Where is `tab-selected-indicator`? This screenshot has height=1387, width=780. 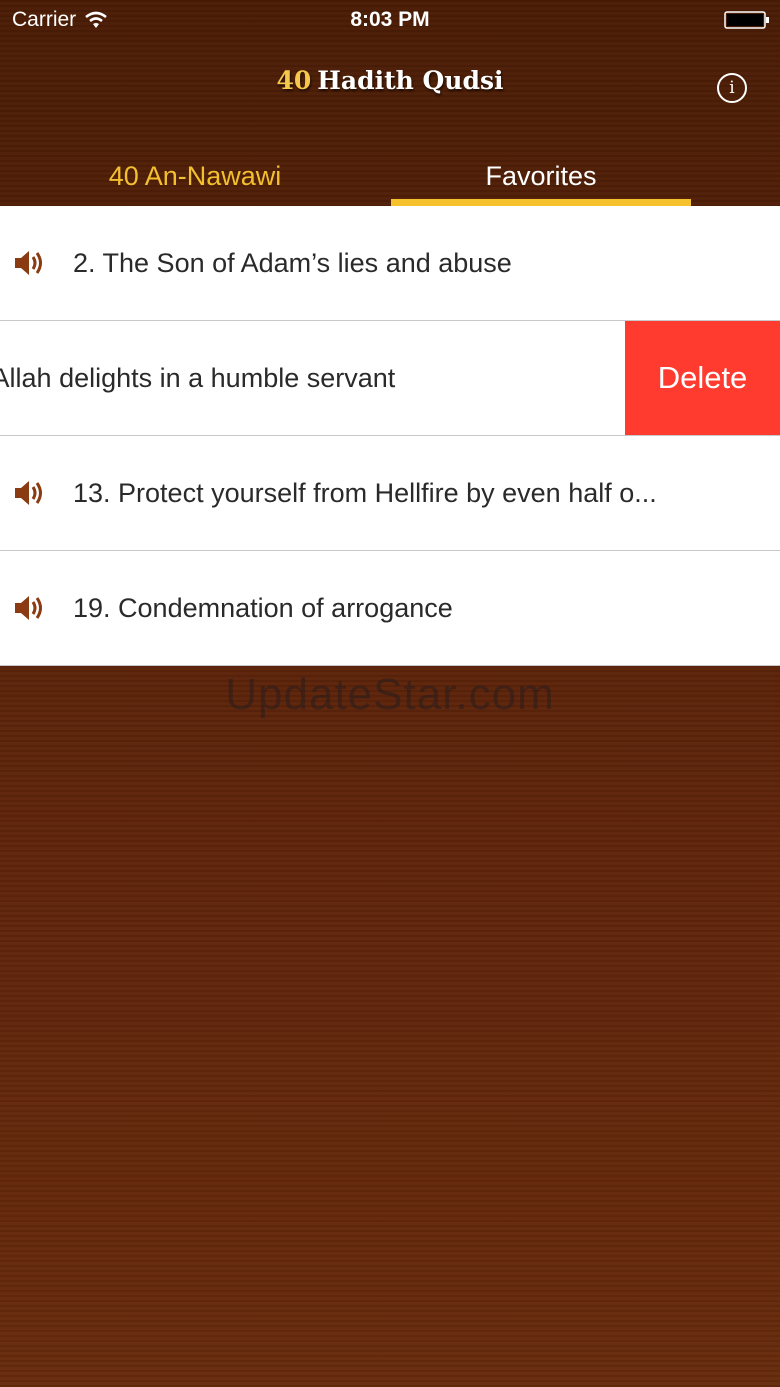 tab-selected-indicator is located at coordinates (541, 202).